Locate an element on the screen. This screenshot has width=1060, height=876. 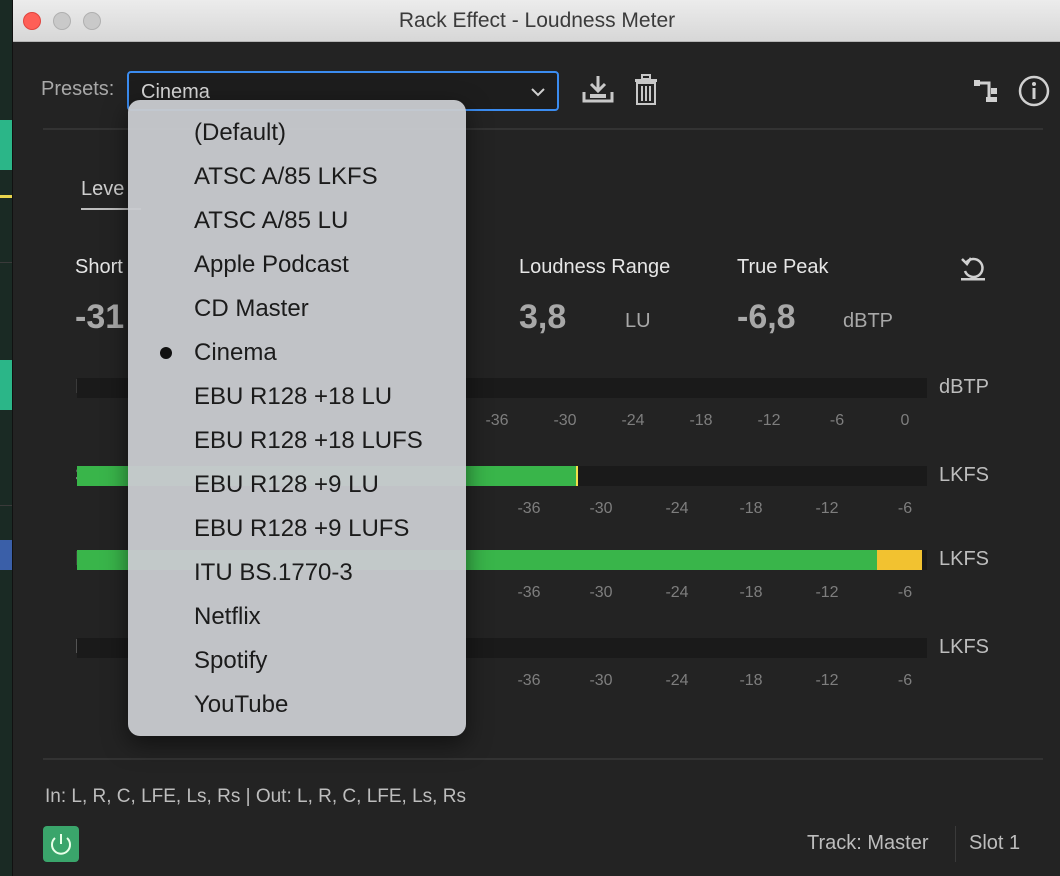
preset-menu-item-label: ATSC A/85 LKFS is located at coordinates (286, 176).